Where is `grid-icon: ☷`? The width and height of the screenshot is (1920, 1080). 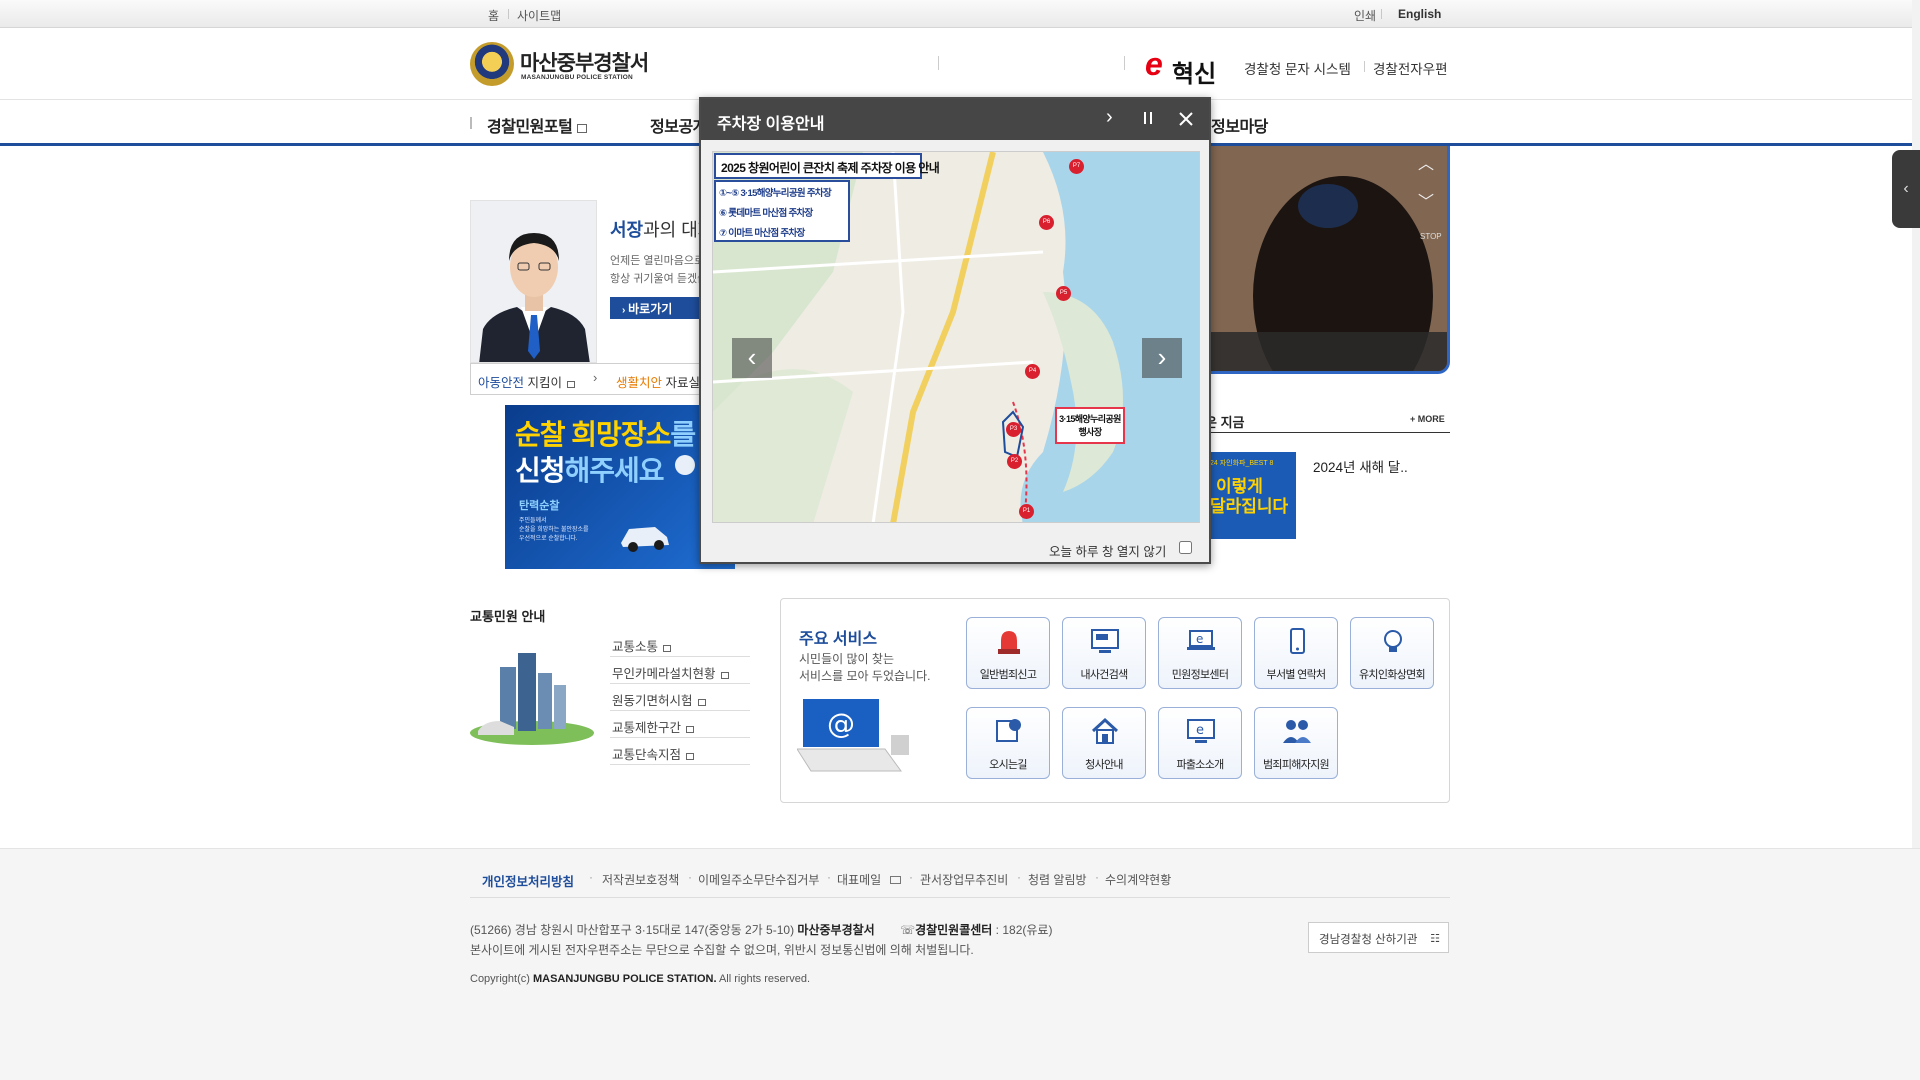 grid-icon: ☷ is located at coordinates (1435, 939).